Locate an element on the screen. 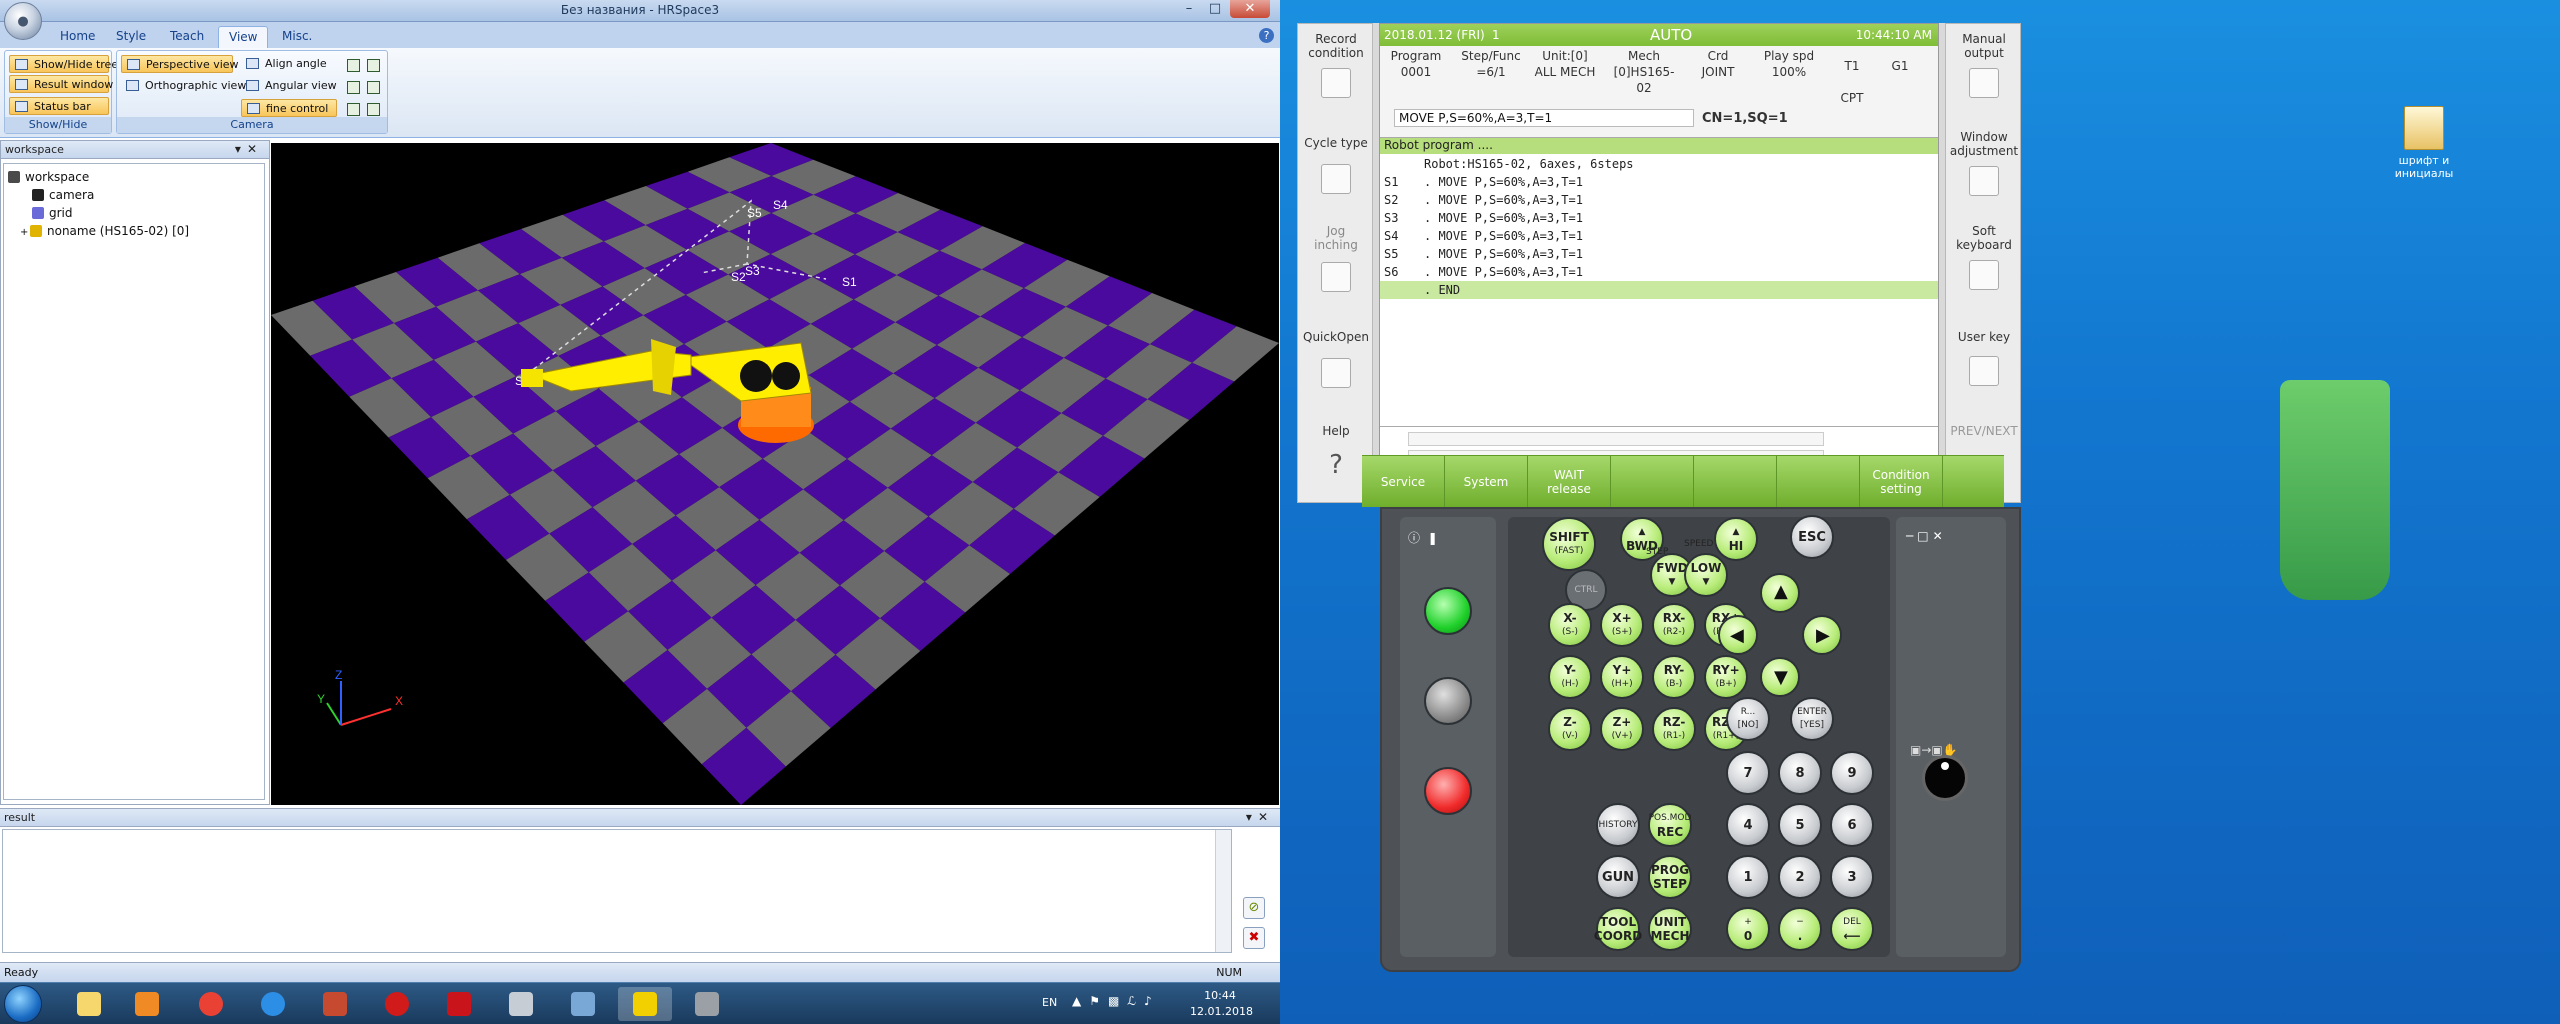 The width and height of the screenshot is (2560, 1024). digit-key-5: 5 is located at coordinates (1800, 825).